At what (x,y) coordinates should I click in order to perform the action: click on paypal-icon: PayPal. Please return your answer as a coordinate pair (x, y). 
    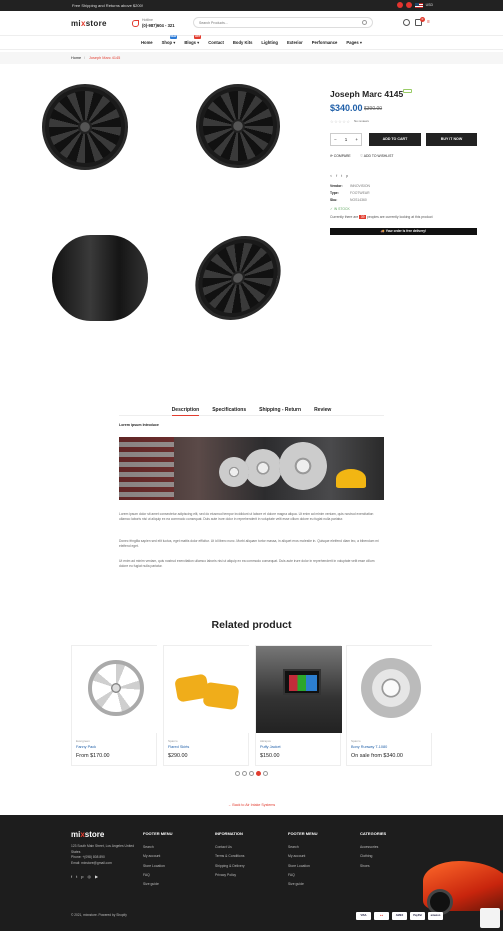
    Looking at the image, I should click on (417, 916).